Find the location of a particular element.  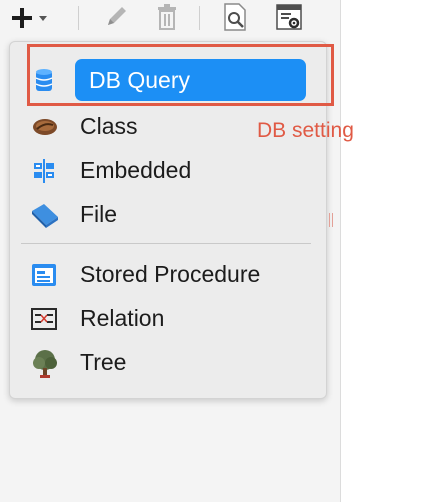

toolbar is located at coordinates (170, 19).